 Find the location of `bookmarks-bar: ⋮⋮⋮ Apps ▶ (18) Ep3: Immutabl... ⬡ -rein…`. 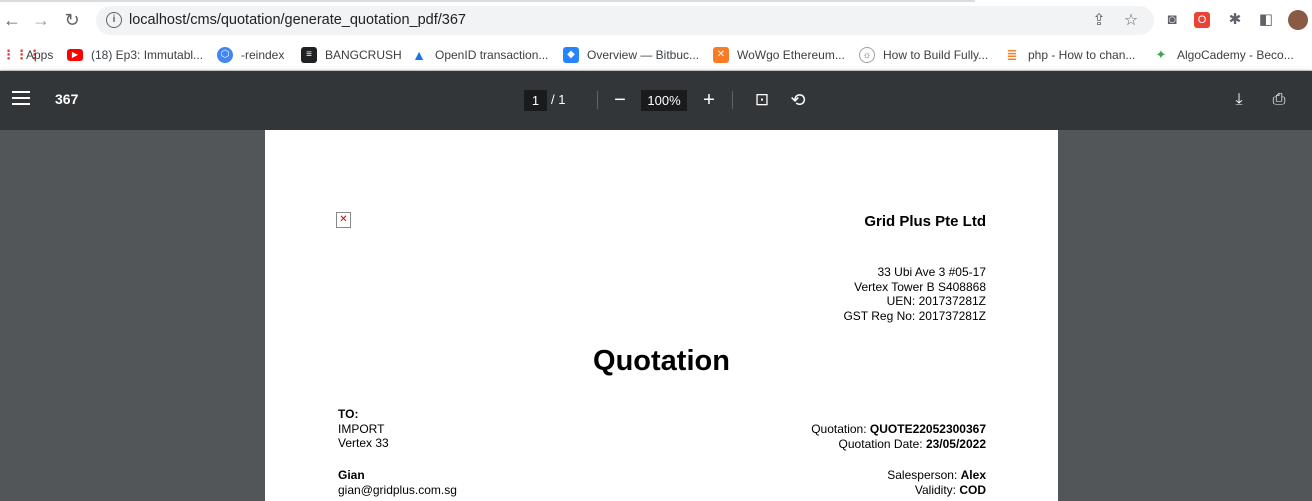

bookmarks-bar: ⋮⋮⋮ Apps ▶ (18) Ep3: Immutabl... ⬡ -rein… is located at coordinates (656, 55).